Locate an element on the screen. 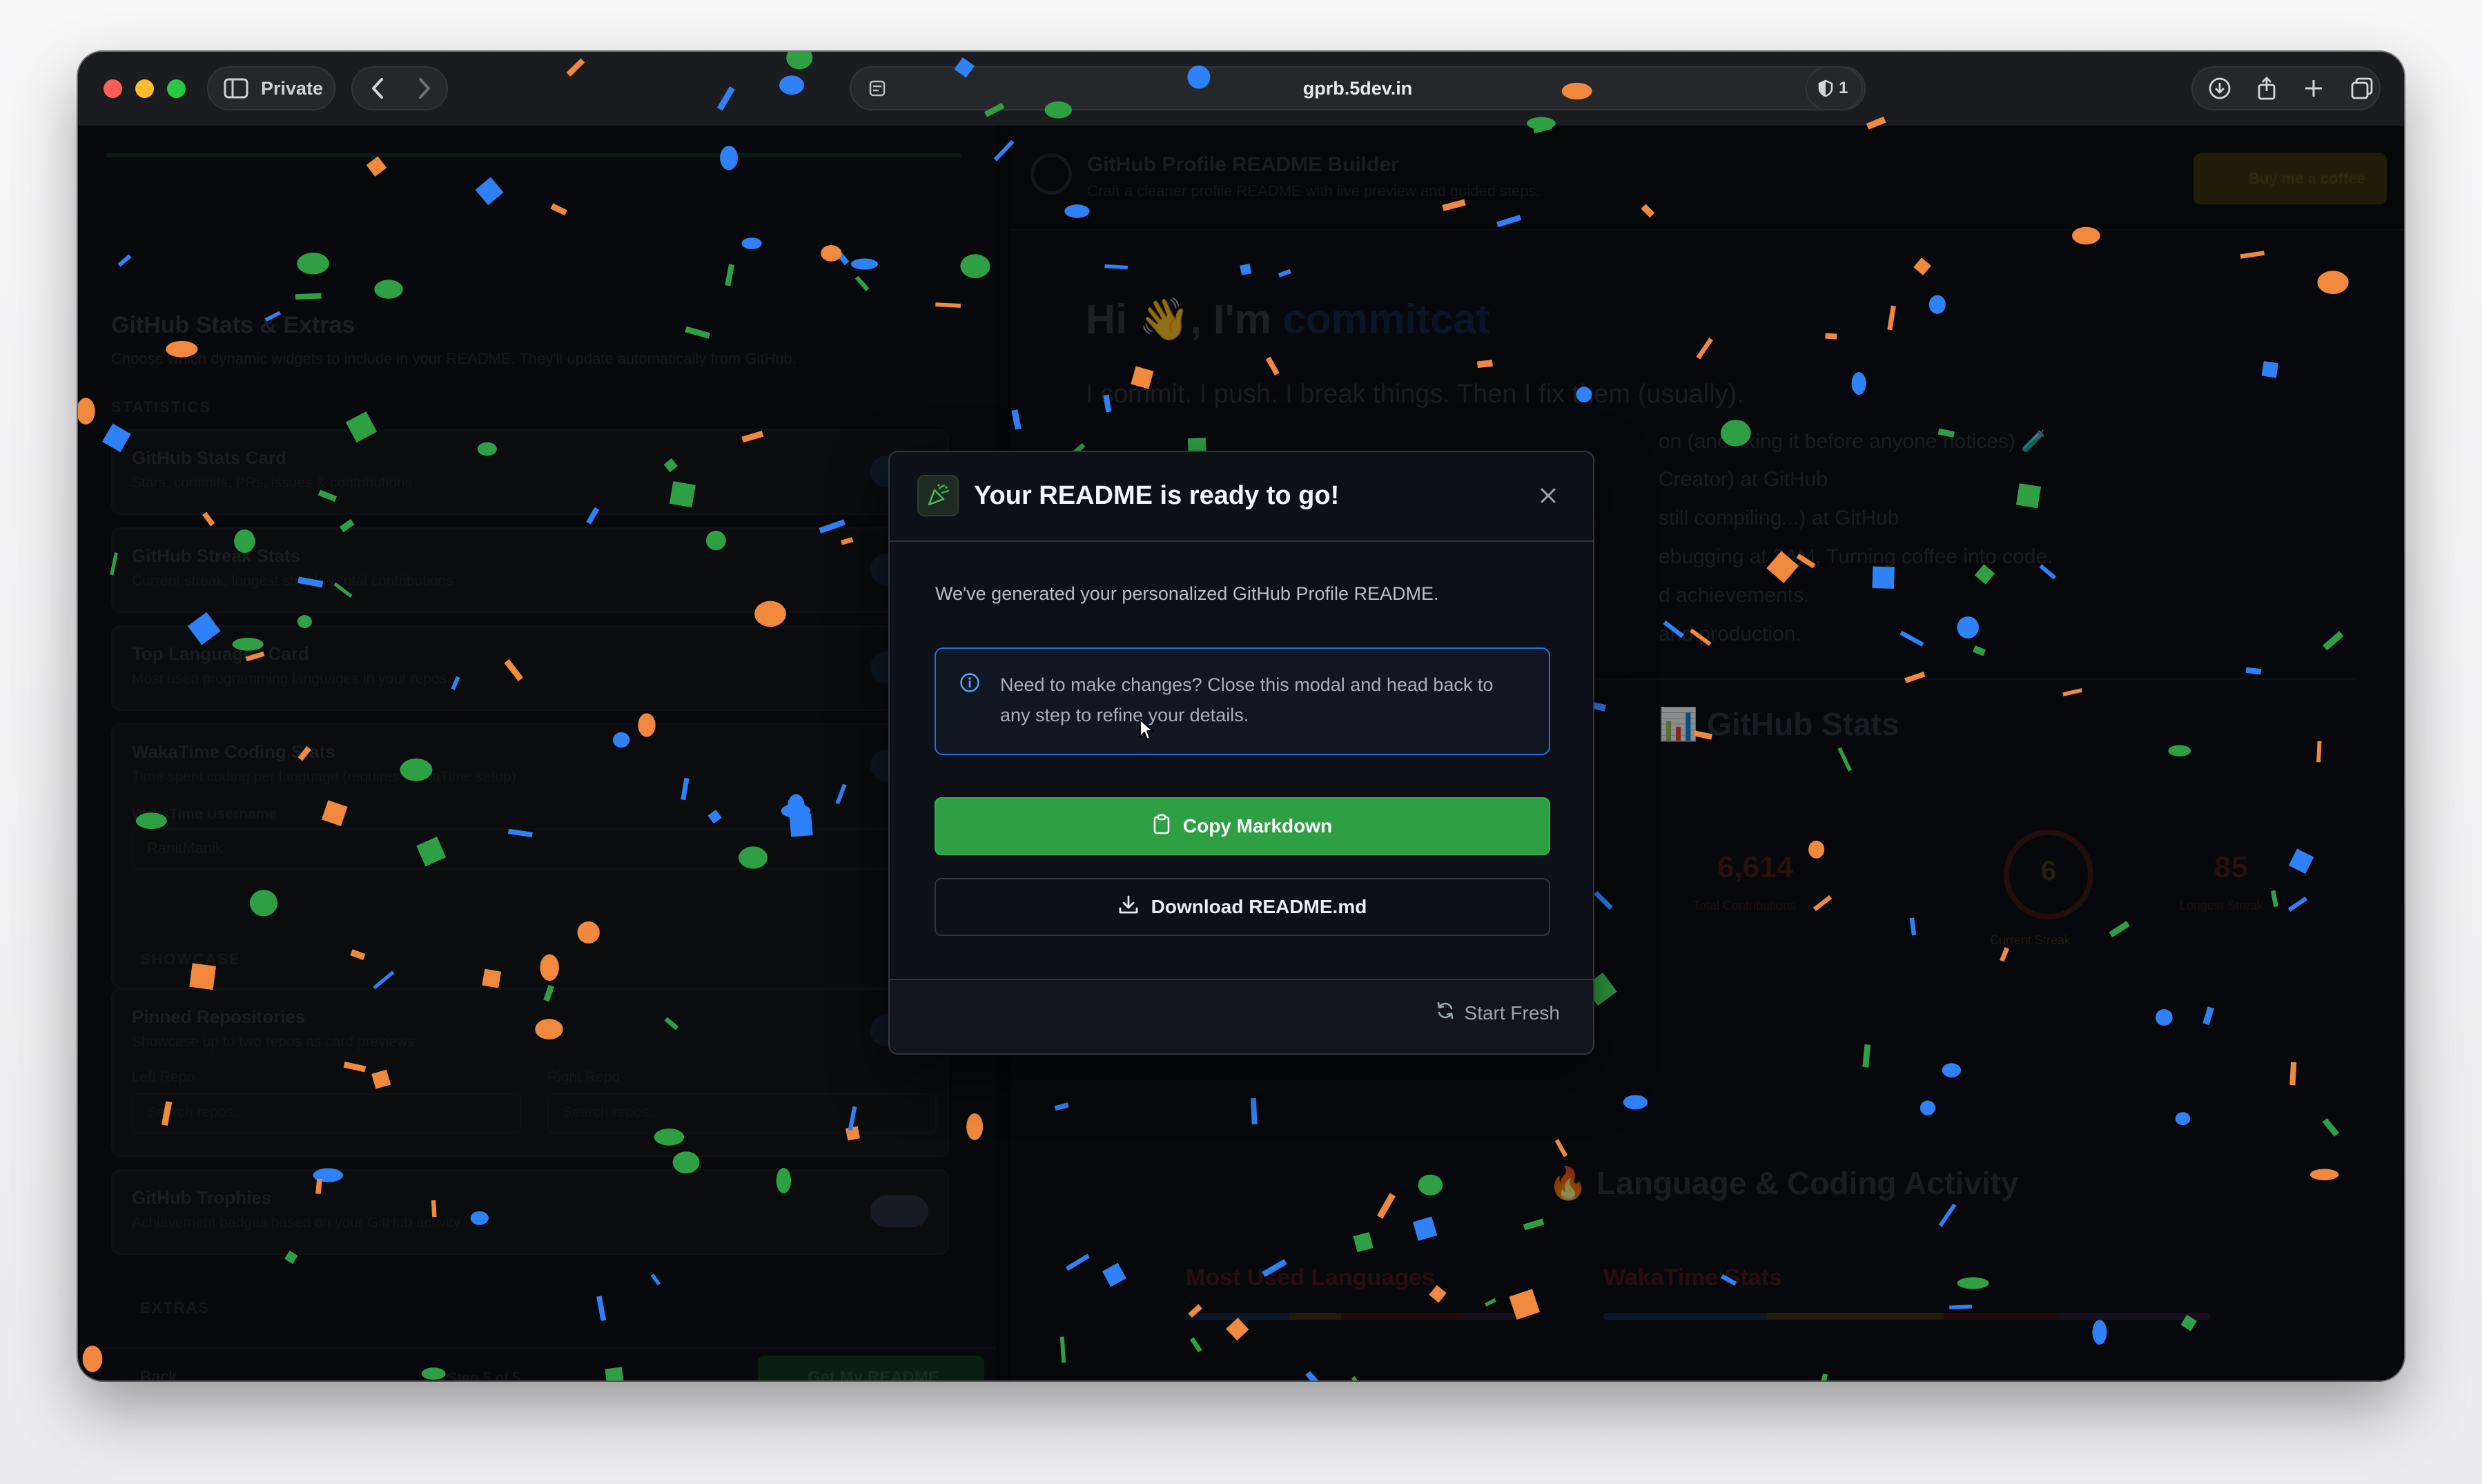 Image resolution: width=2482 pixels, height=1484 pixels. modal-footer: Start Fresh is located at coordinates (1241, 1016).